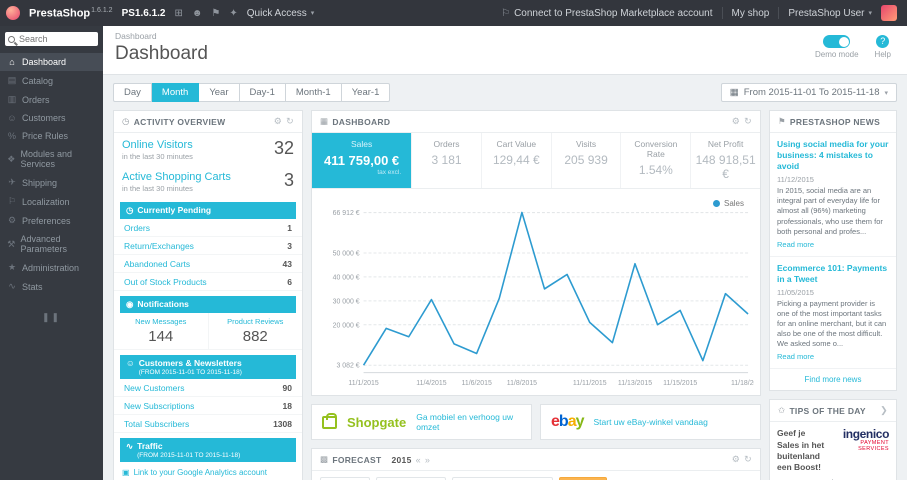 The width and height of the screenshot is (907, 480). What do you see at coordinates (283, 148) in the screenshot?
I see `online-visitors-value: 32` at bounding box center [283, 148].